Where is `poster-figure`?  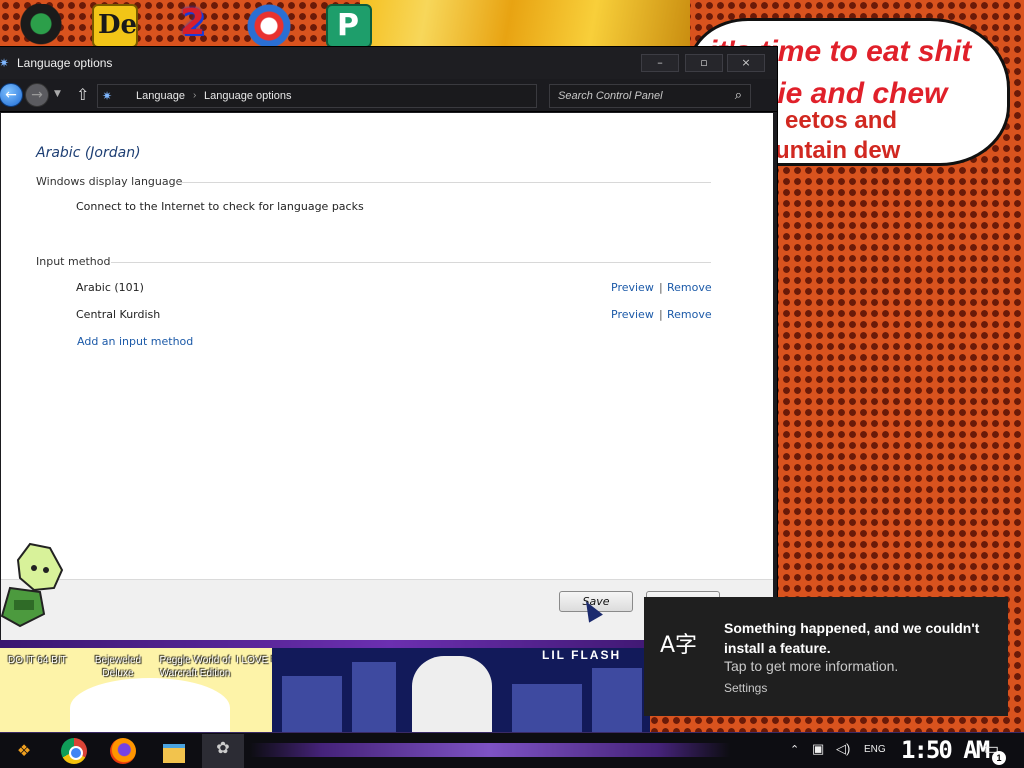 poster-figure is located at coordinates (452, 694).